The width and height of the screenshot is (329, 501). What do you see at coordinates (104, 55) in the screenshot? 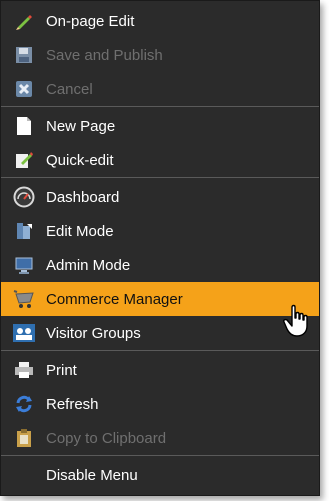
I see `menu-item-label: Save and Publish` at bounding box center [104, 55].